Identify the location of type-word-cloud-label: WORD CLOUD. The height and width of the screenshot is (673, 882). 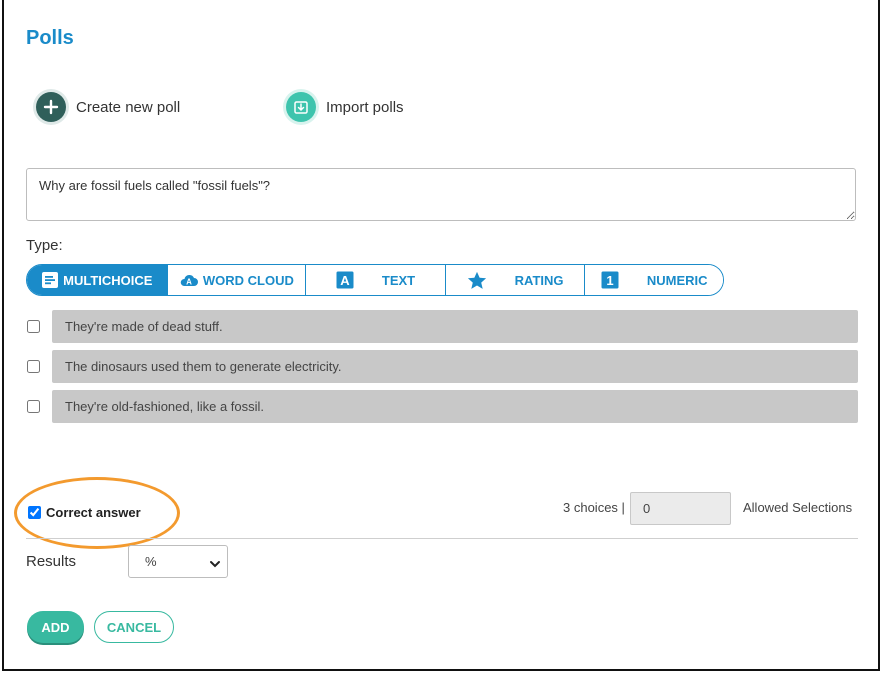
(248, 280).